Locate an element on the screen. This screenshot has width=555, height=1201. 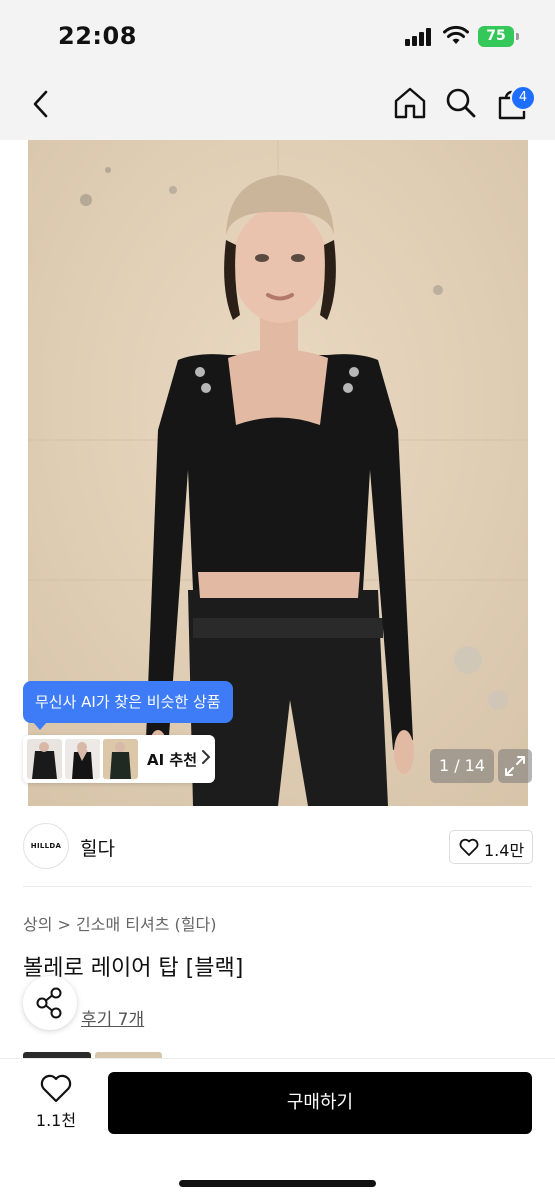
wifi-icon is located at coordinates (456, 35).